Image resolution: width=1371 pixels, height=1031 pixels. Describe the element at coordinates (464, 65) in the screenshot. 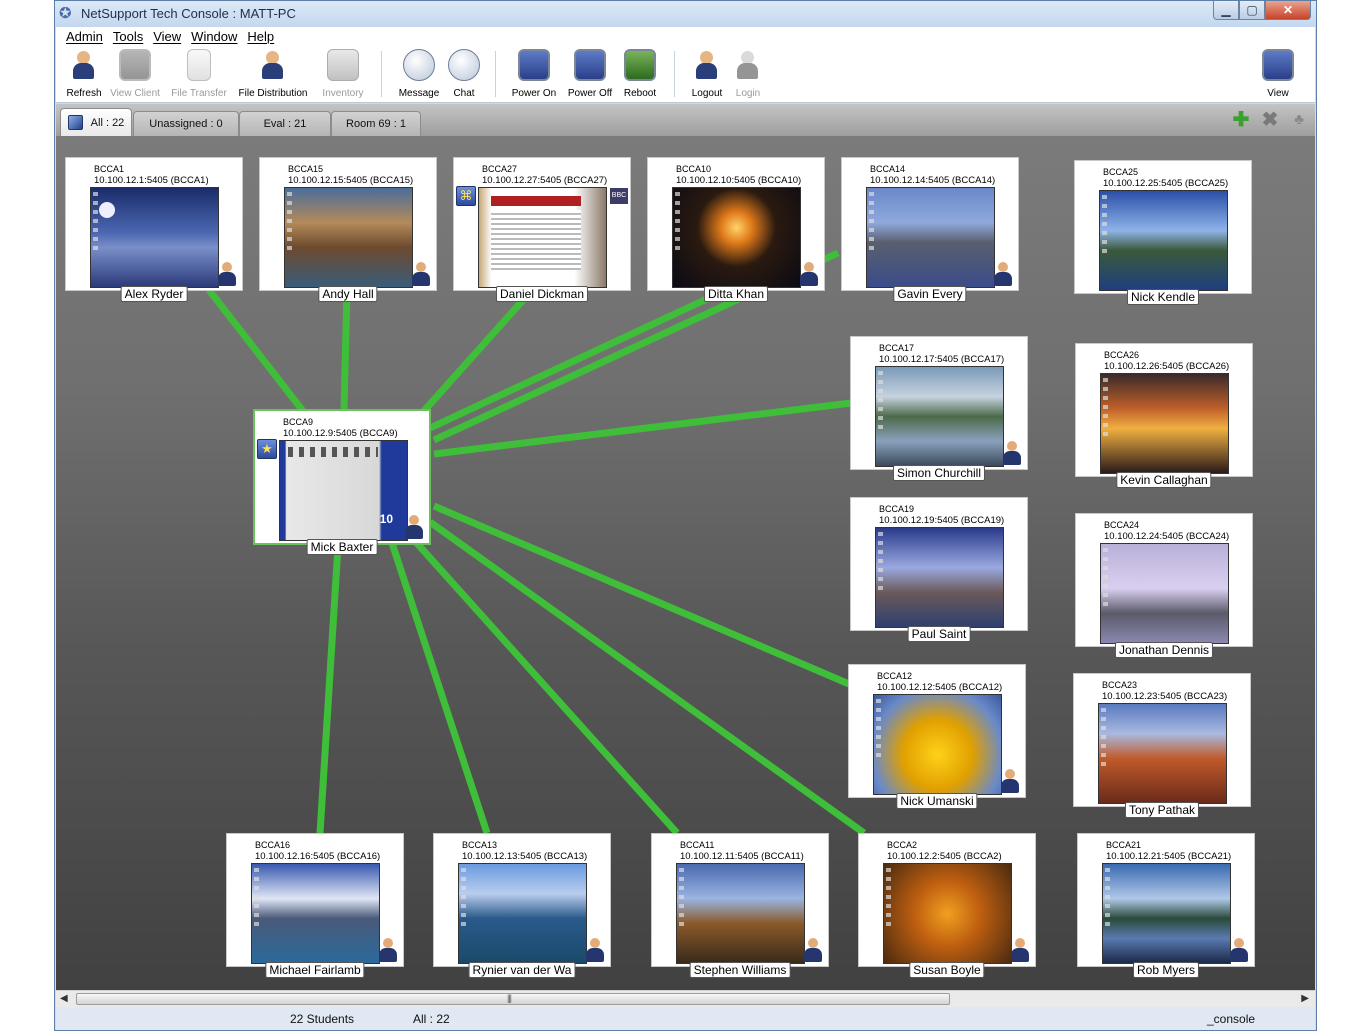

I see `chat-icon` at that location.